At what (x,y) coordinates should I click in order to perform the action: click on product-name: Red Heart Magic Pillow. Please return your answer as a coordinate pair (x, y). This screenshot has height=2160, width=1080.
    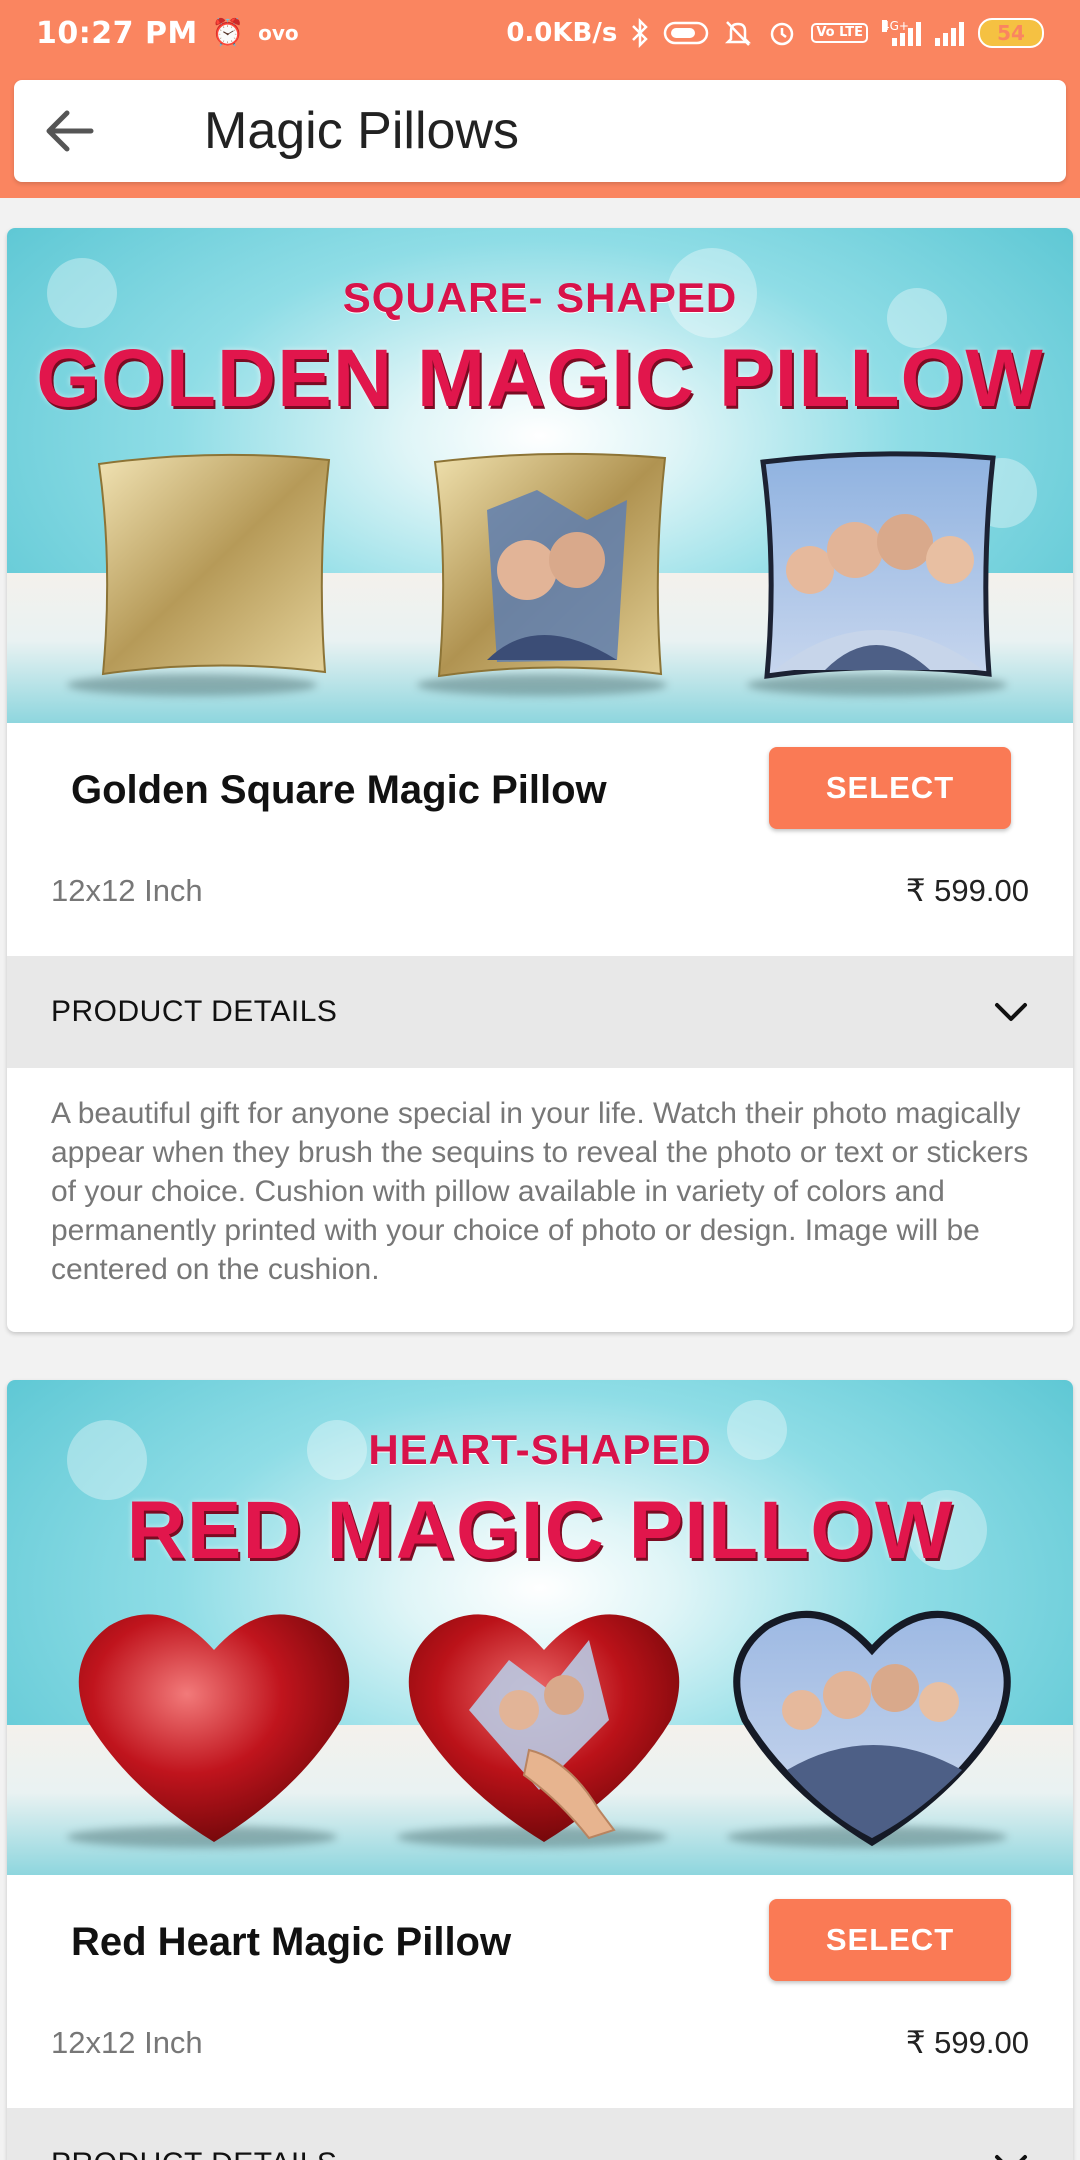
    Looking at the image, I should click on (291, 1942).